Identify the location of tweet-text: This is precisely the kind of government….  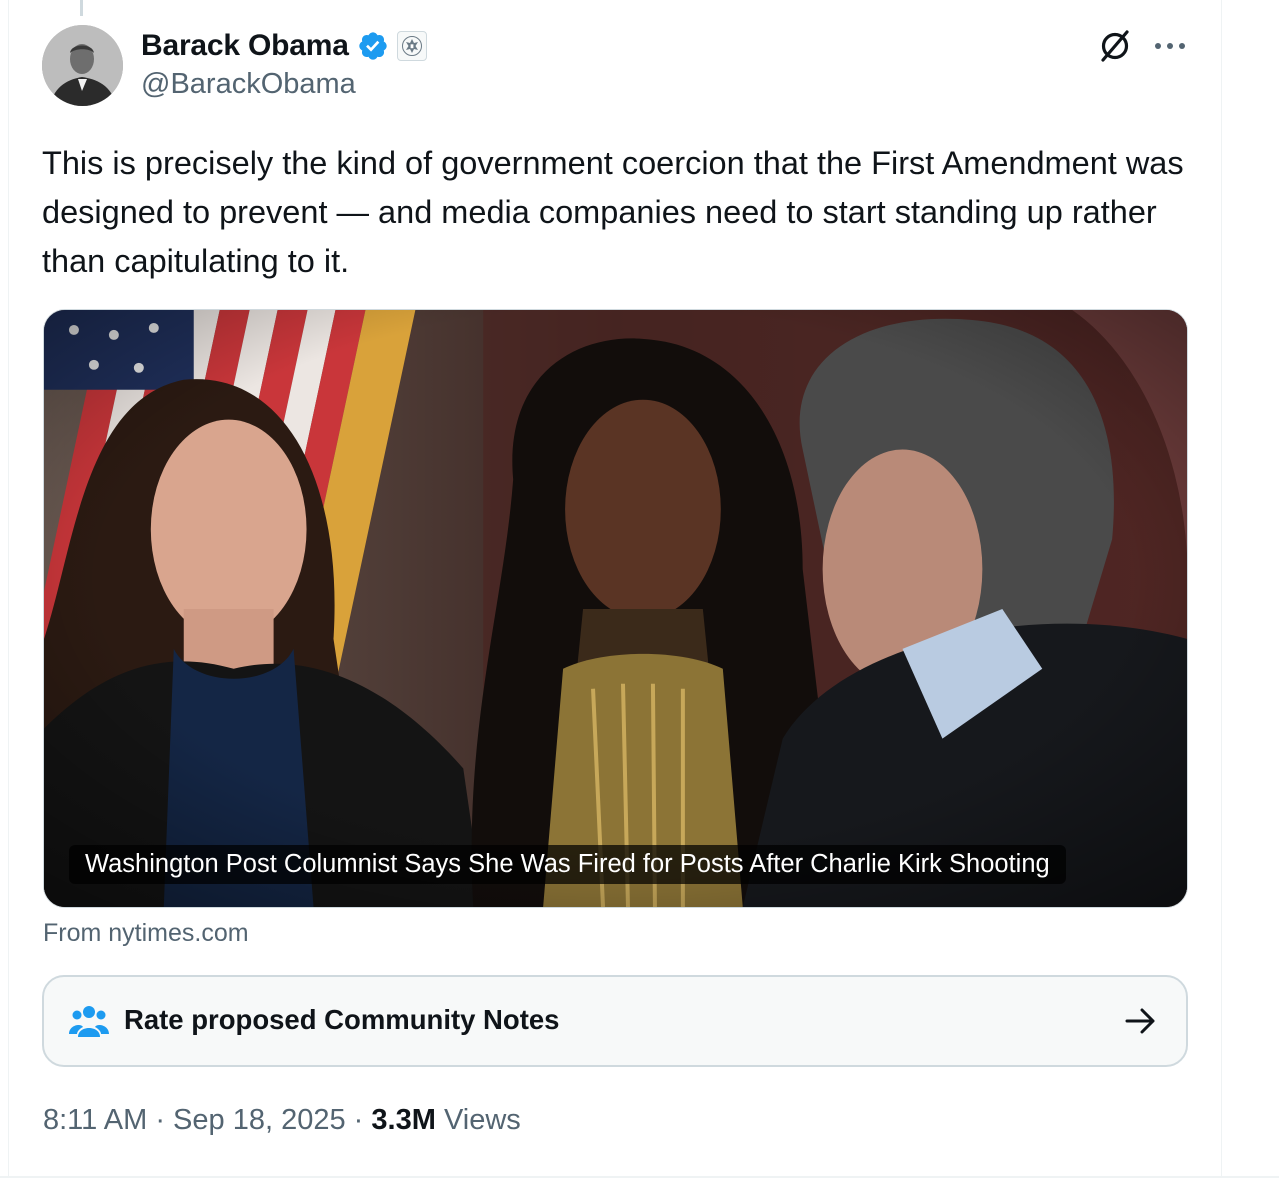
(613, 212).